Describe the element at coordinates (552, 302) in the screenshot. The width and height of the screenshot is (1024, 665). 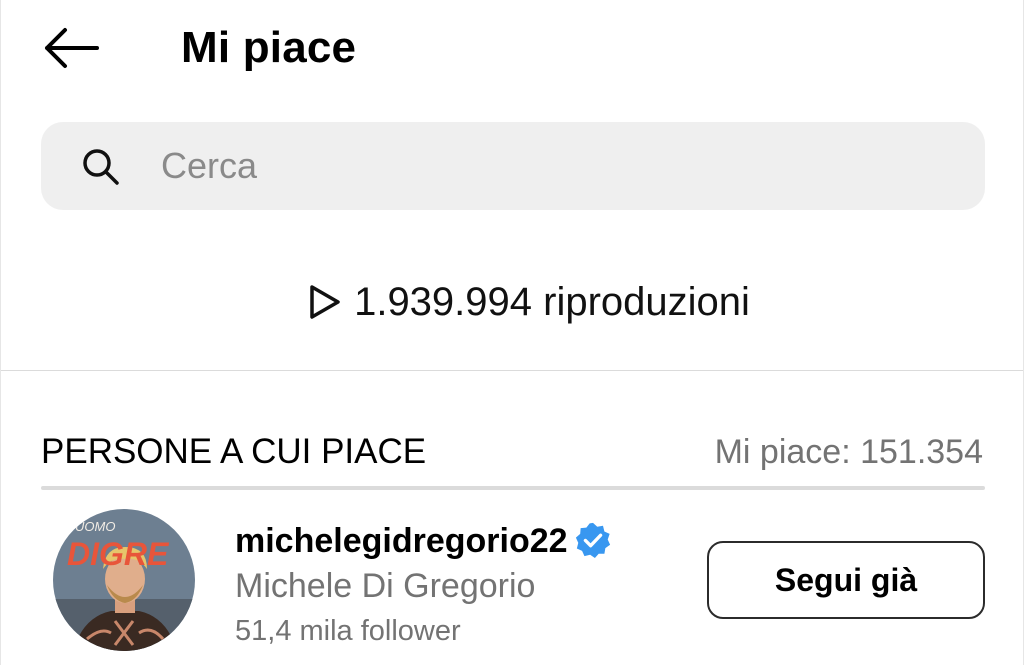
I see `plays-text: 1.939.994 riproduzioni` at that location.